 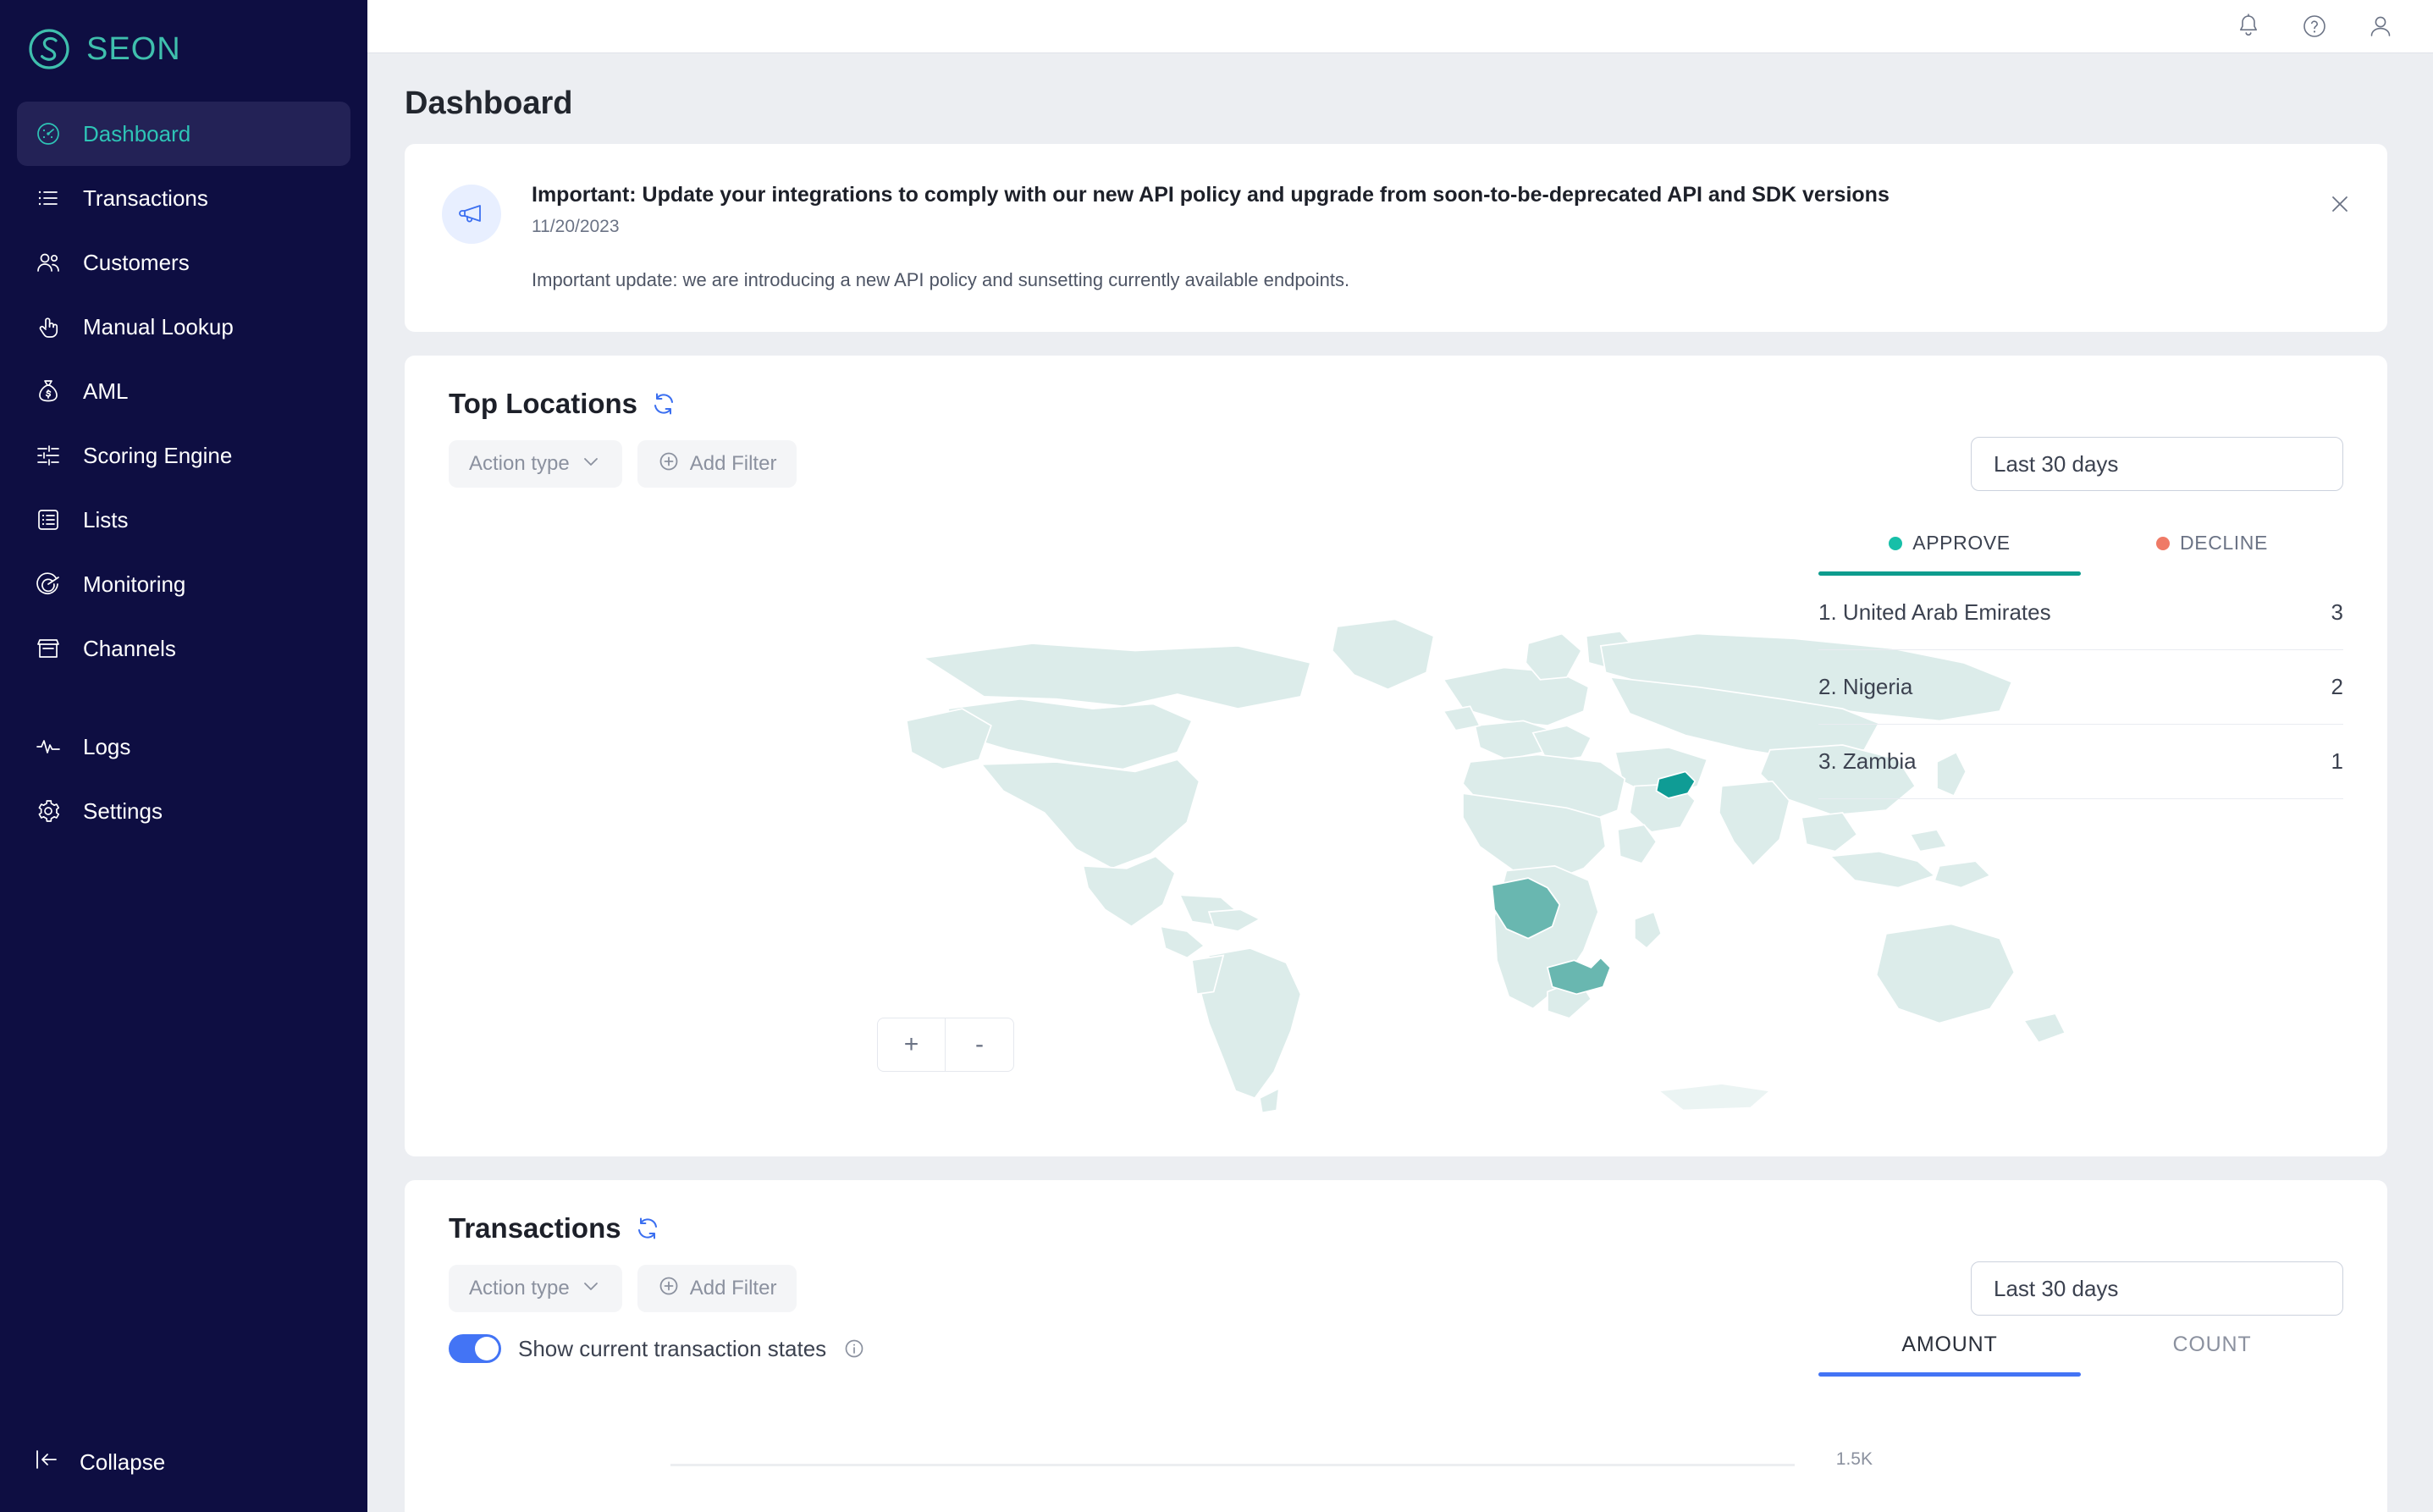 I want to click on decline-dot-icon, so click(x=2163, y=543).